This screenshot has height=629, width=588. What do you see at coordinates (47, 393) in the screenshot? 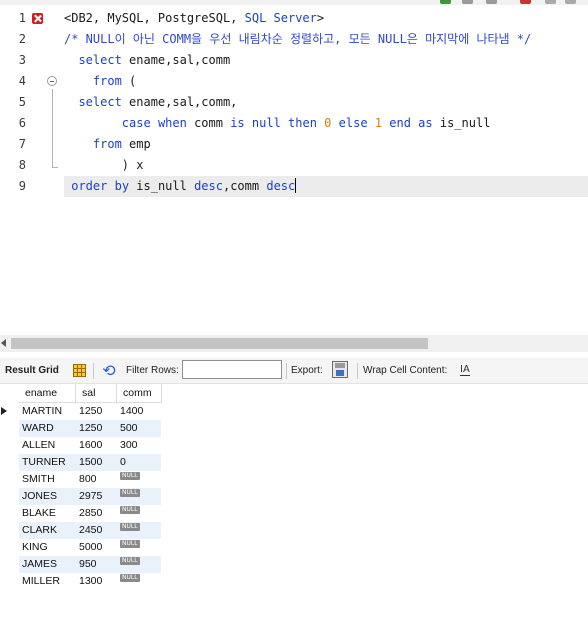
I see `column-header-ename: ename` at bounding box center [47, 393].